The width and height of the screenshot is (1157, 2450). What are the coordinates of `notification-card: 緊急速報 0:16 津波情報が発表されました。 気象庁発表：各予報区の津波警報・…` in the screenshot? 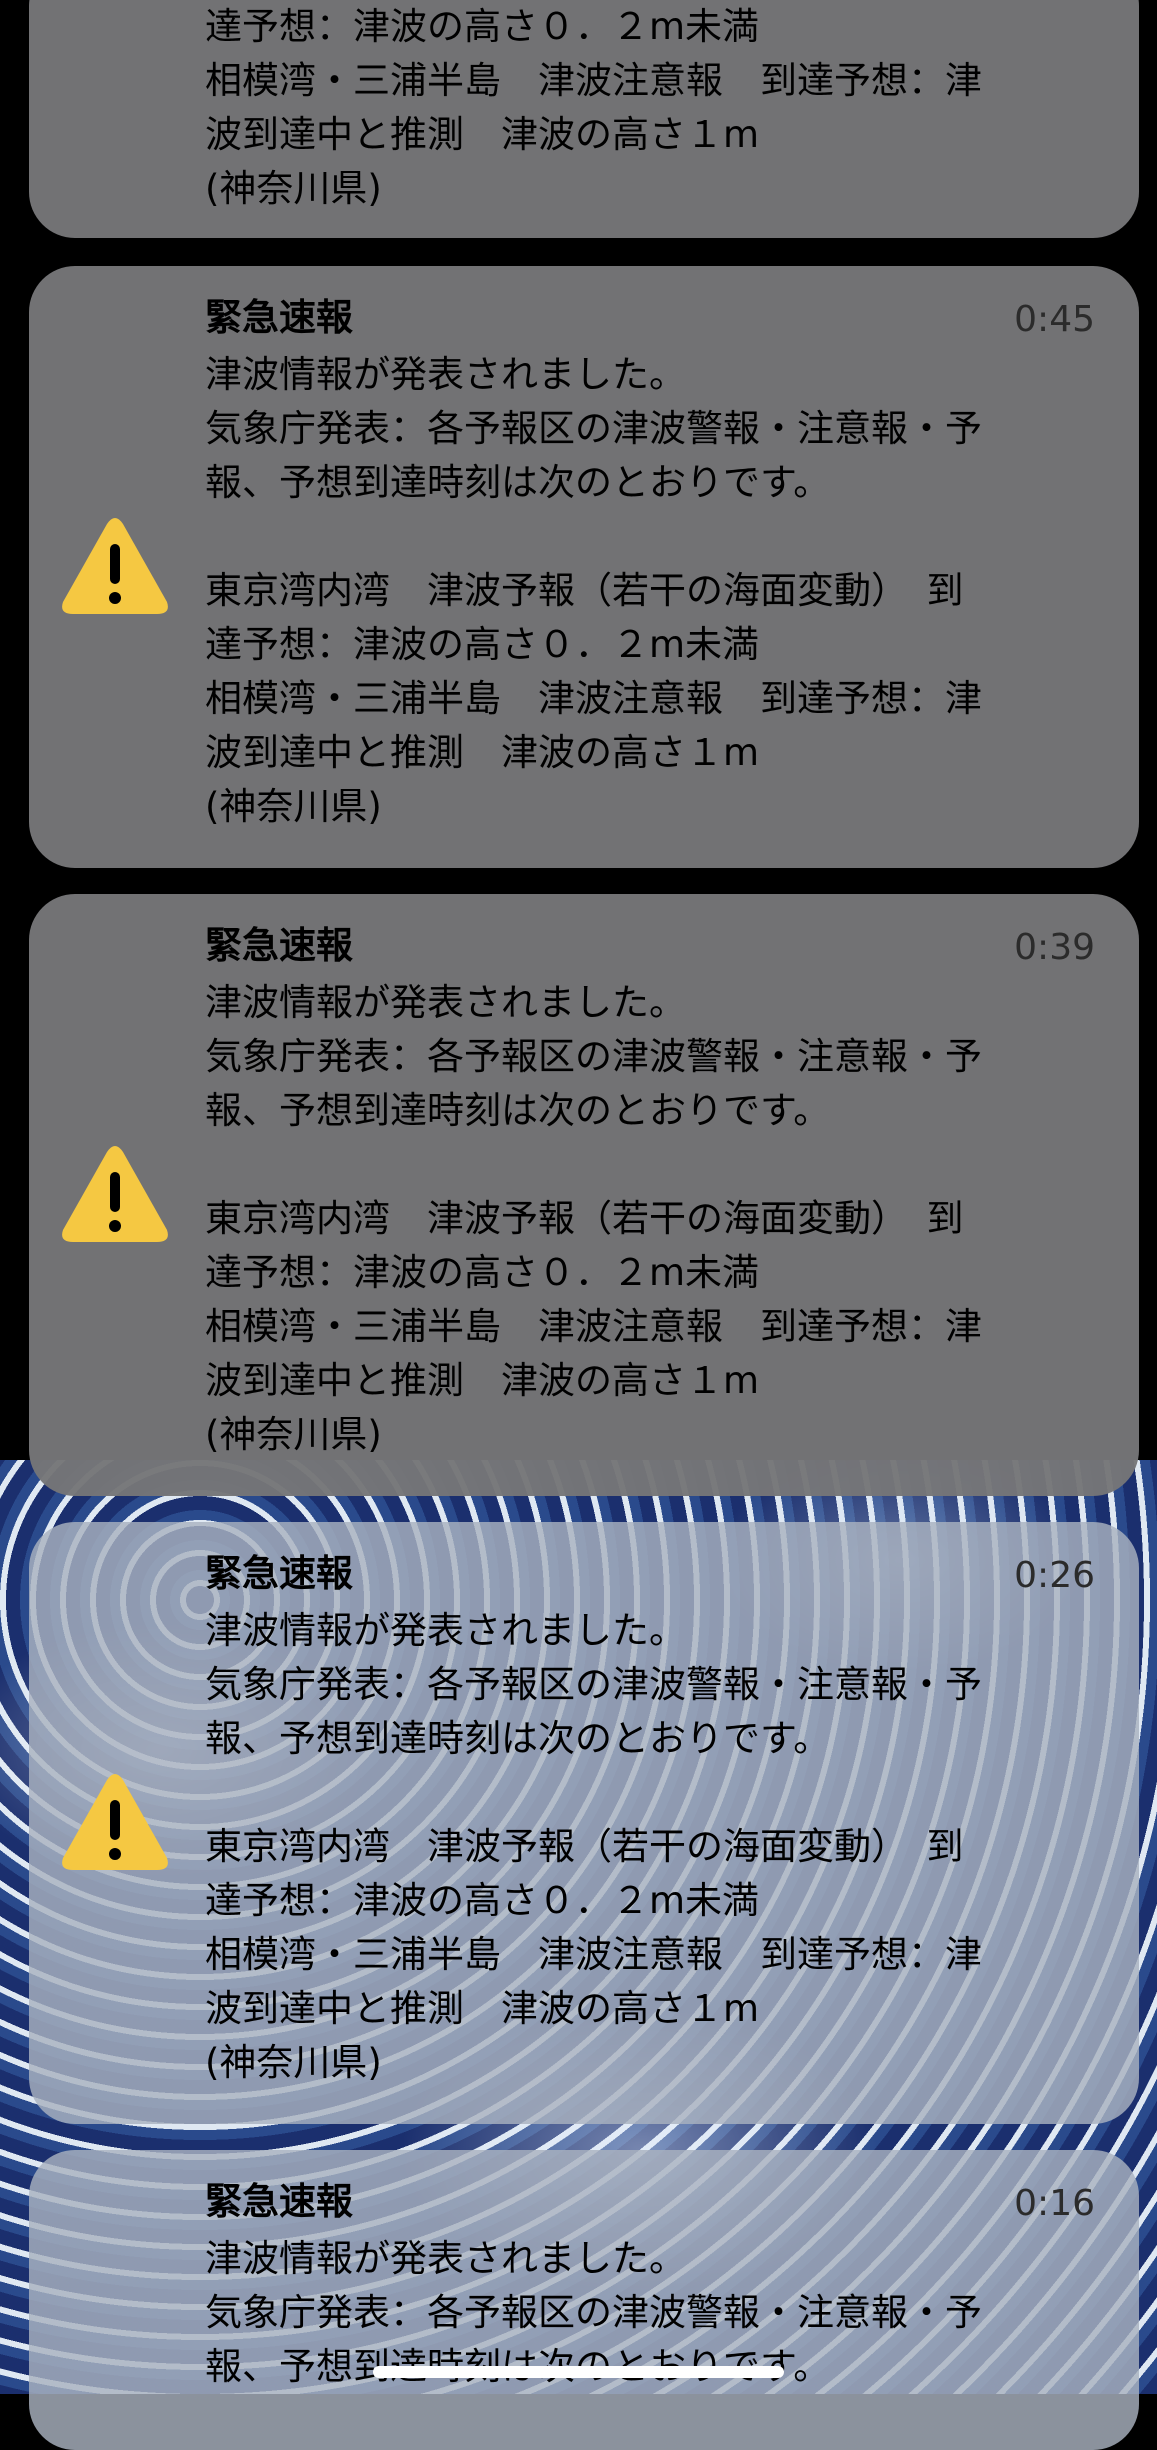 It's located at (584, 2300).